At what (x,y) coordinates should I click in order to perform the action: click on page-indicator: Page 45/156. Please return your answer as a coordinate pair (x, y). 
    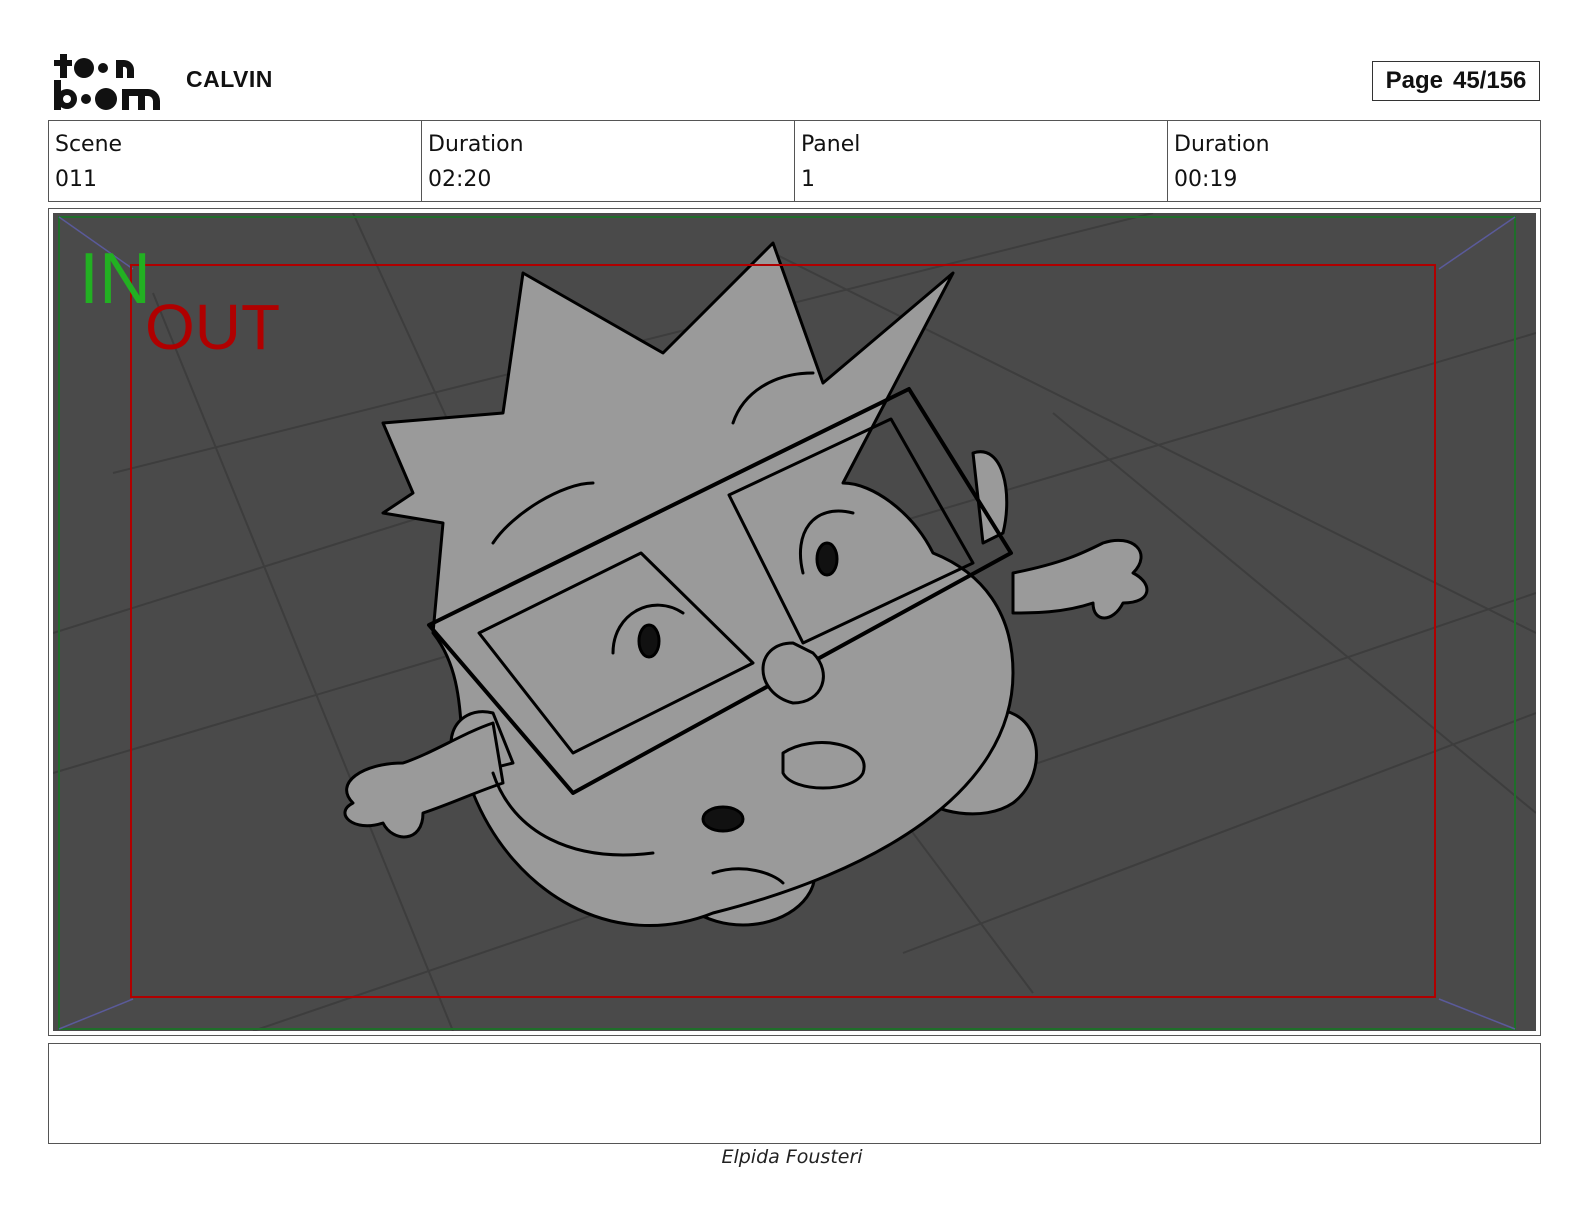
    Looking at the image, I should click on (1456, 81).